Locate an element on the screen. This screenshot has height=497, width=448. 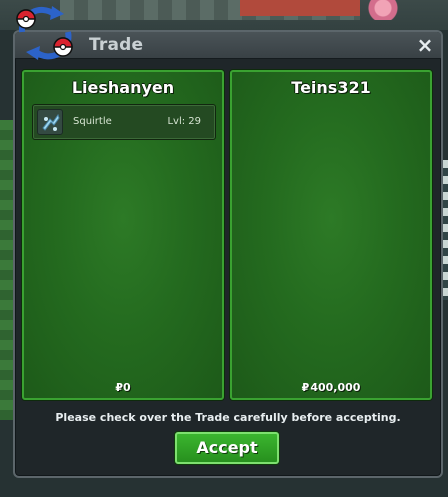
close-button: × is located at coordinates (425, 45).